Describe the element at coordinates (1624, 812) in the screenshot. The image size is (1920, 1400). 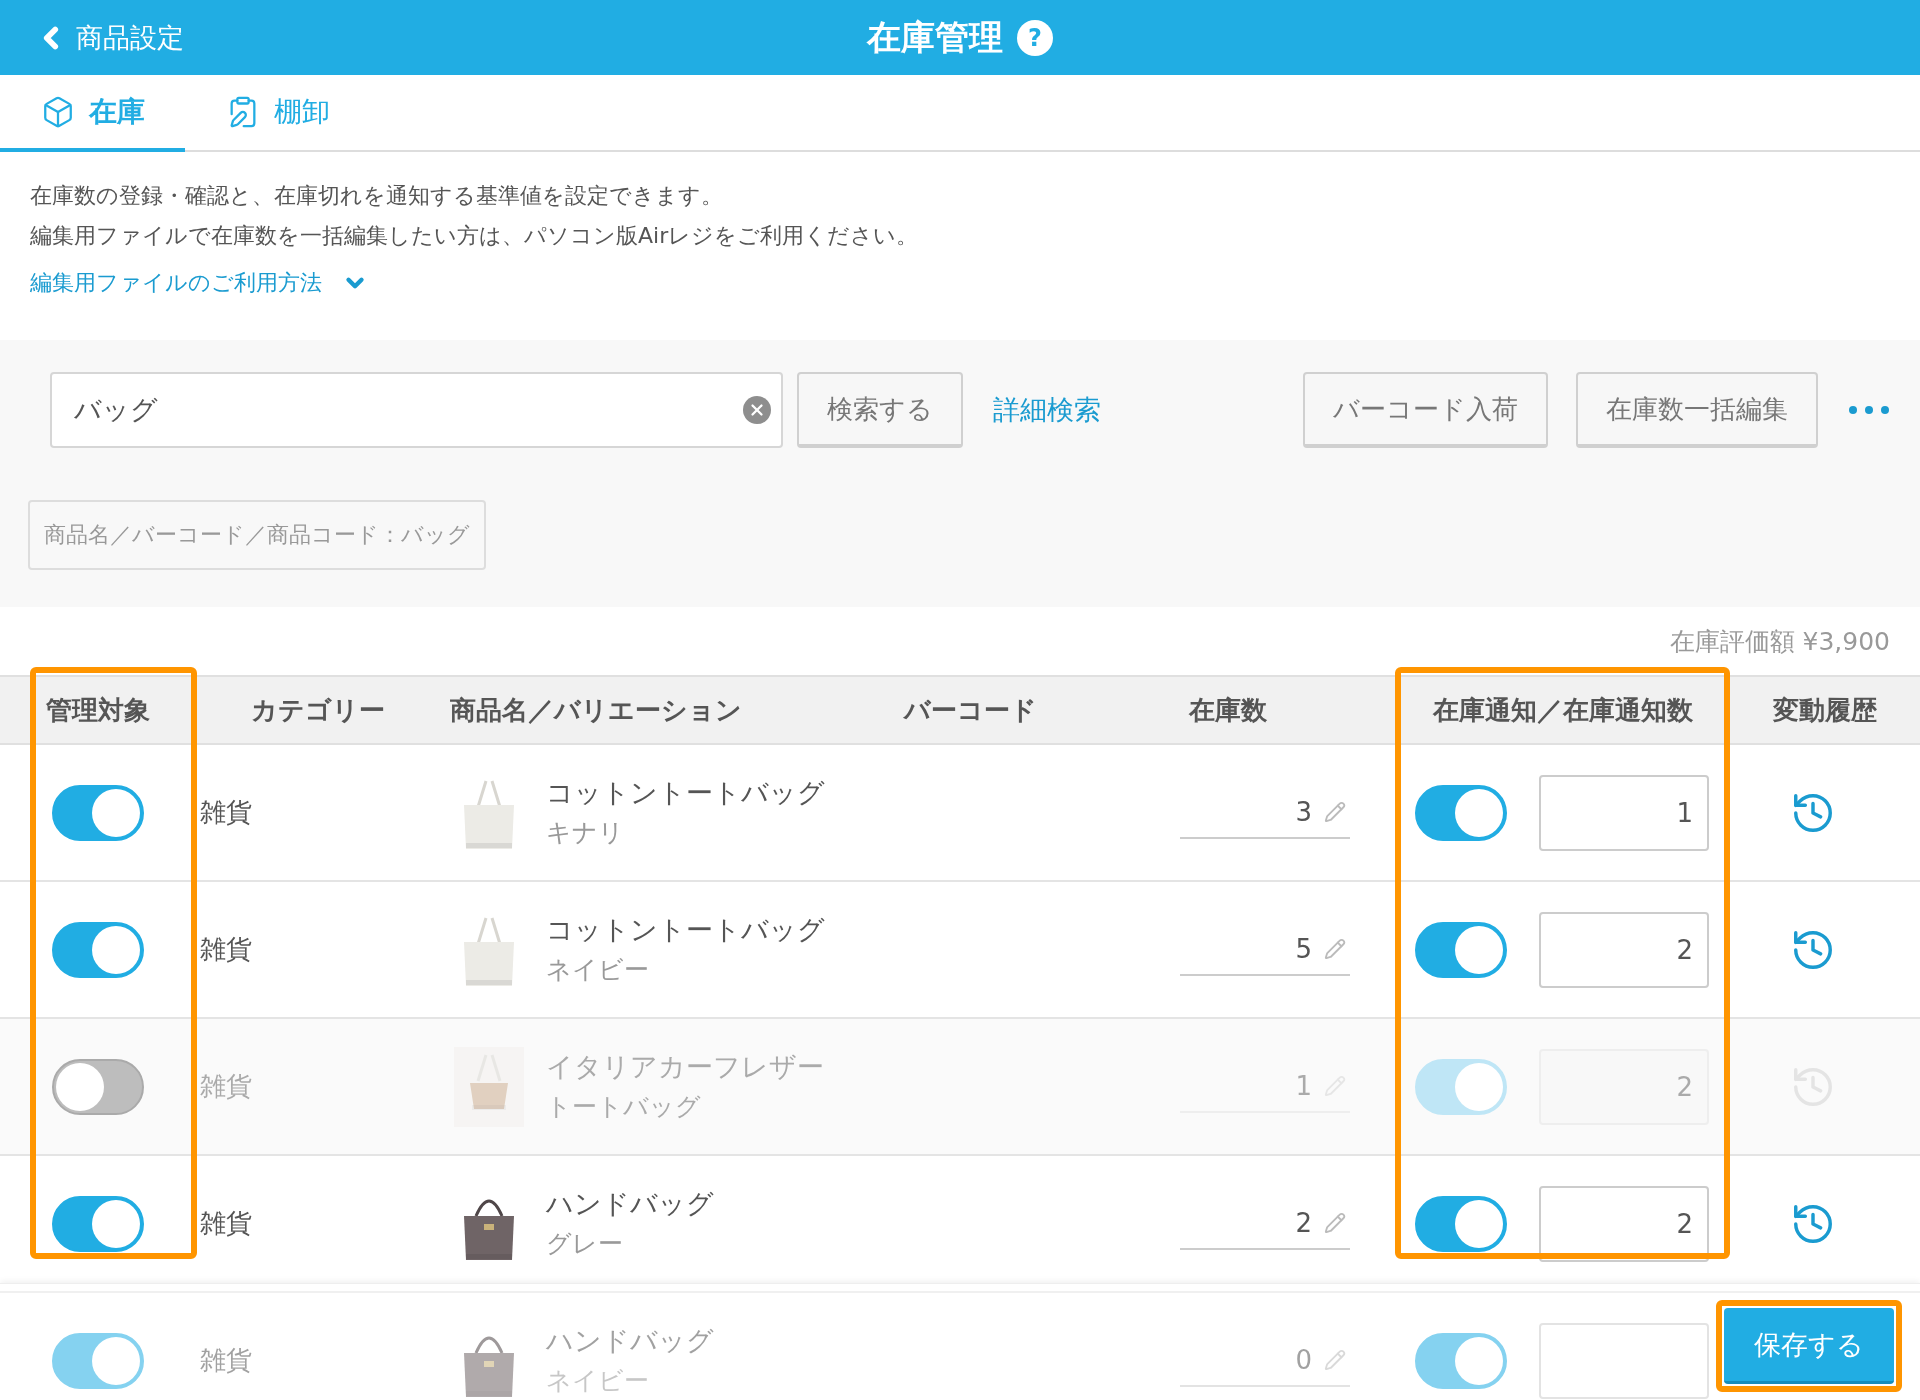
I see `notify-count-field: 1` at that location.